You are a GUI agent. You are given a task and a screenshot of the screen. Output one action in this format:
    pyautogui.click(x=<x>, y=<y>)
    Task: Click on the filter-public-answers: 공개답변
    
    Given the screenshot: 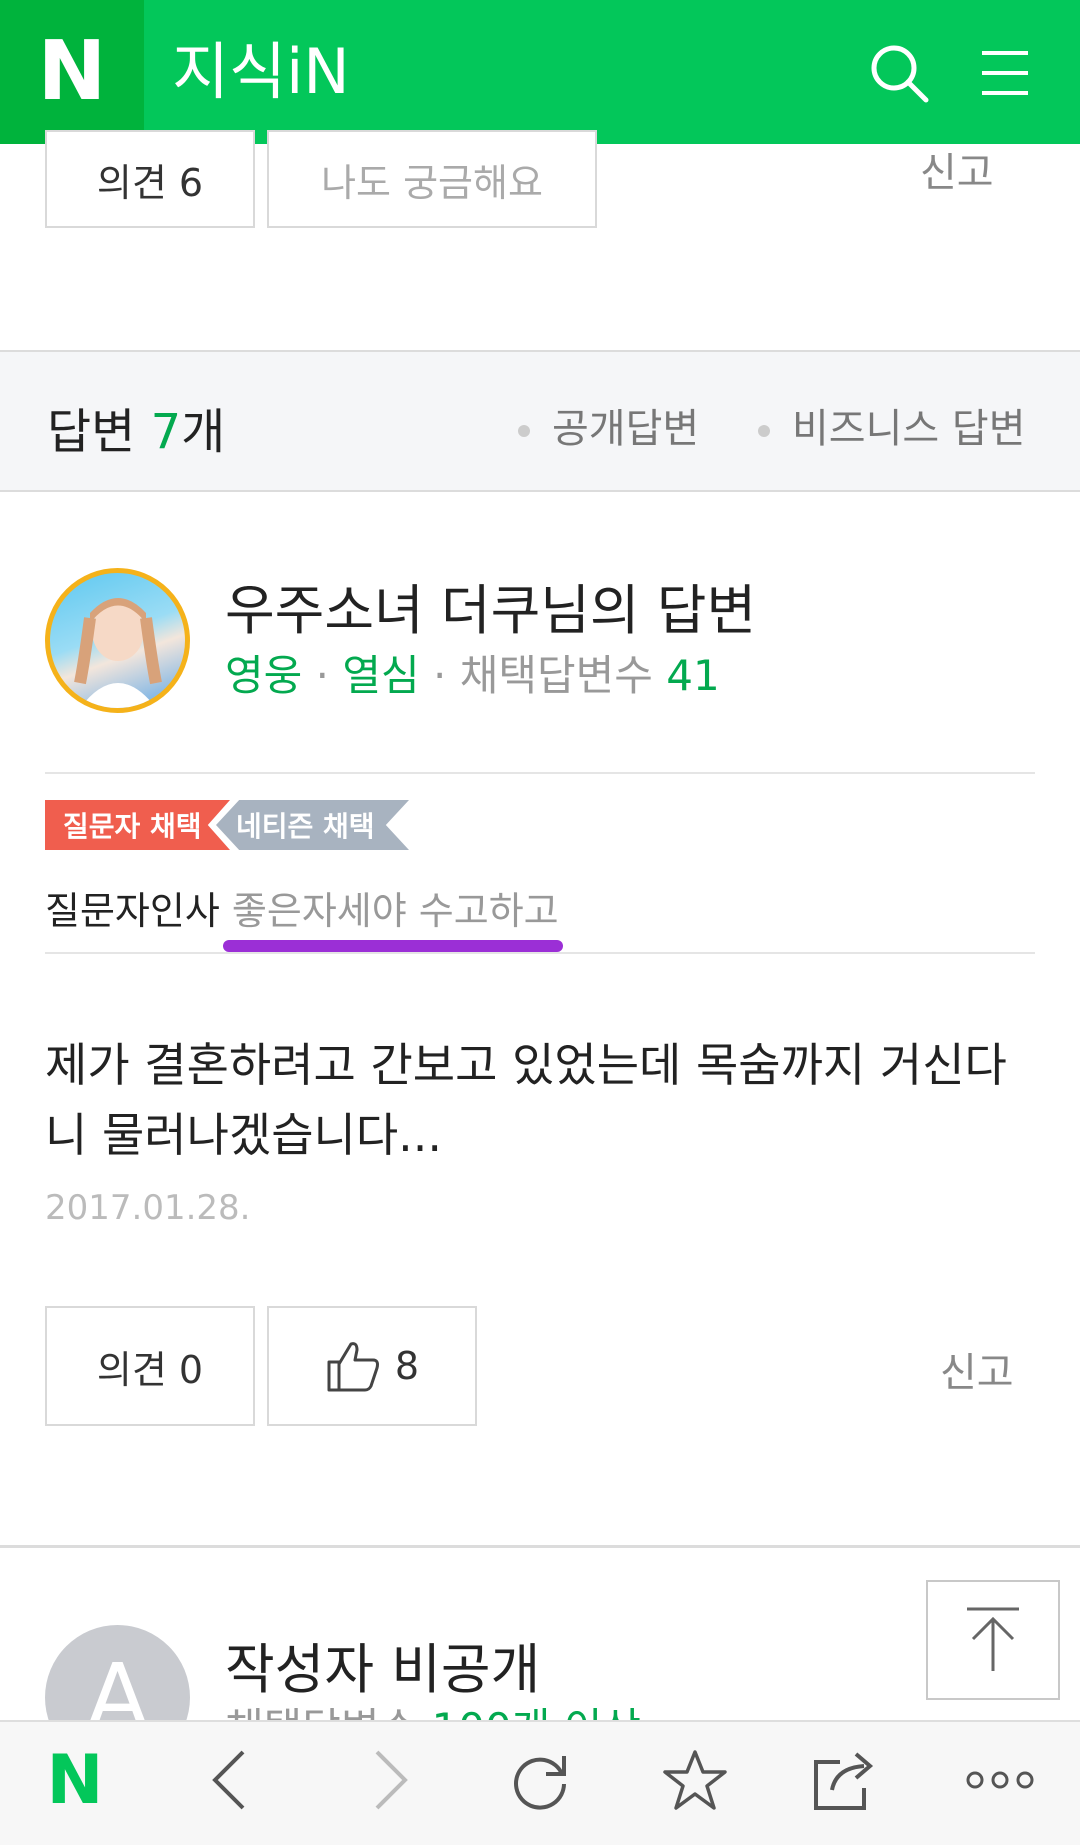 What is the action you would take?
    pyautogui.click(x=608, y=425)
    